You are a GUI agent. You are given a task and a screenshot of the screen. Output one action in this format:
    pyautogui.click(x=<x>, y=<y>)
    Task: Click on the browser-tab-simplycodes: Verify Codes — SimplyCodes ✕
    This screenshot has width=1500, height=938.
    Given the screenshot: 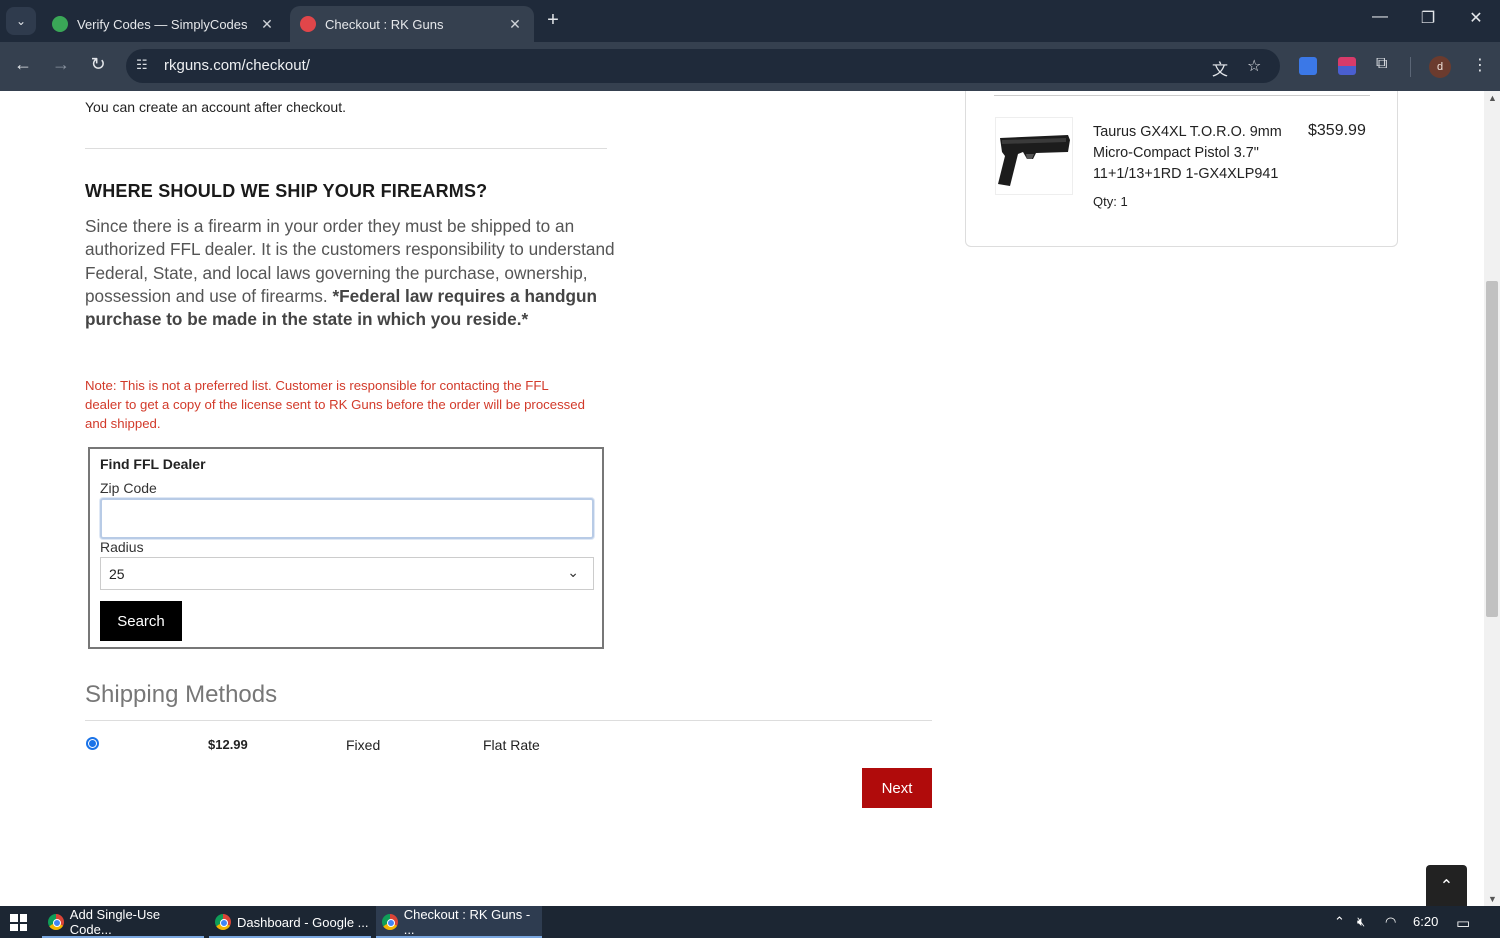 What is the action you would take?
    pyautogui.click(x=164, y=24)
    